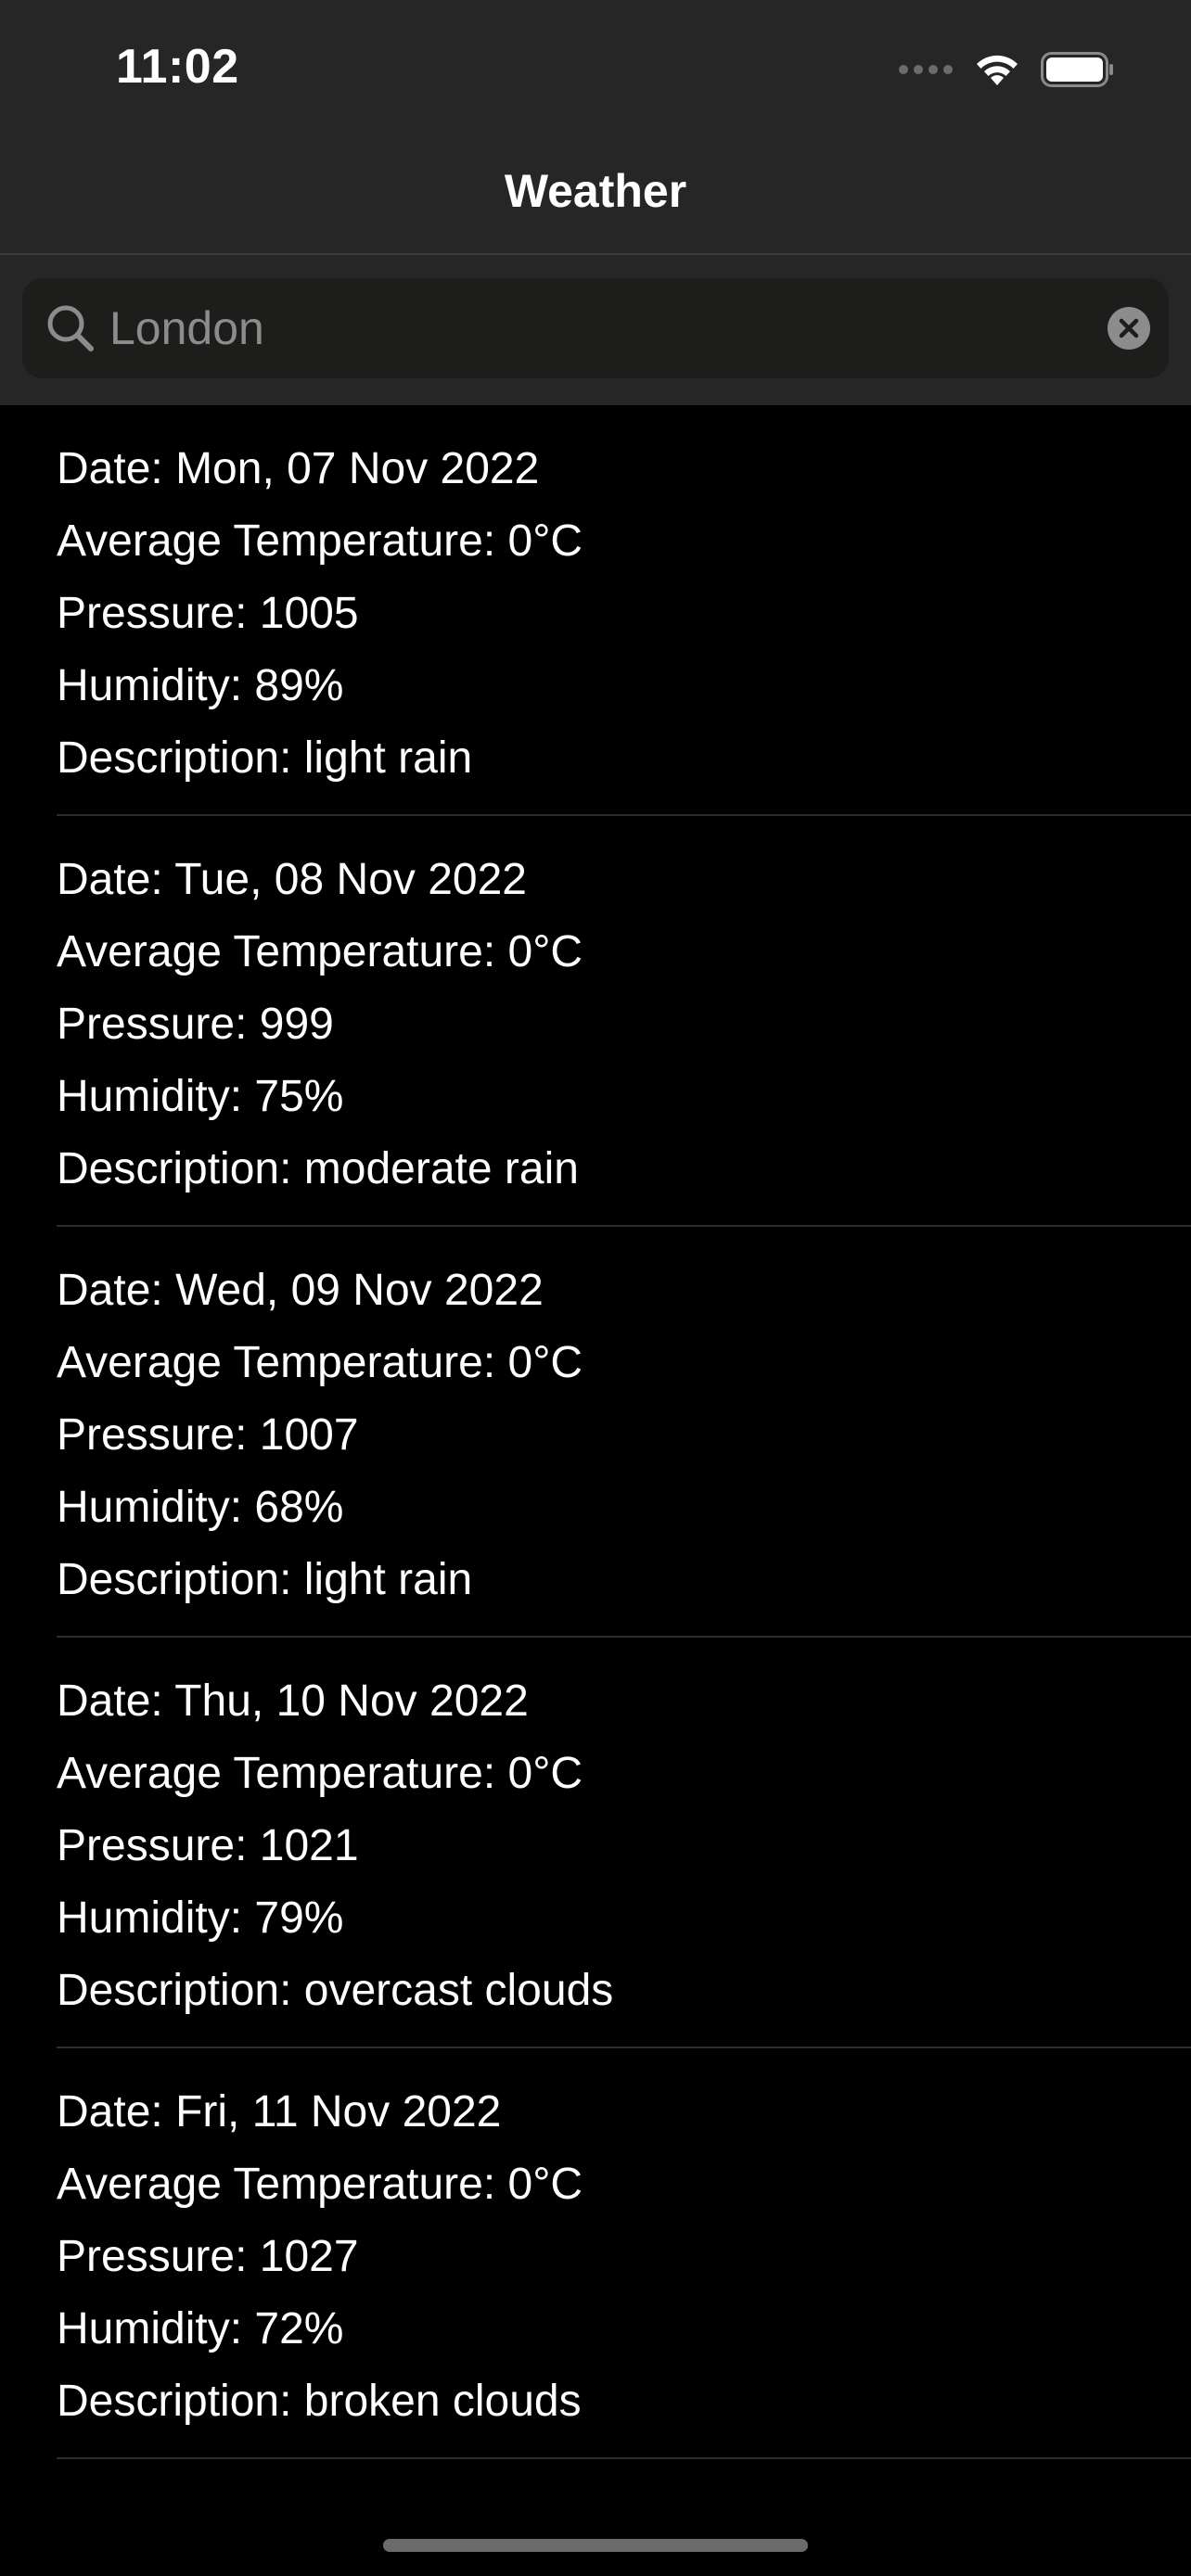  What do you see at coordinates (208, 613) in the screenshot?
I see `forecast-pressure: Pressure: 1005` at bounding box center [208, 613].